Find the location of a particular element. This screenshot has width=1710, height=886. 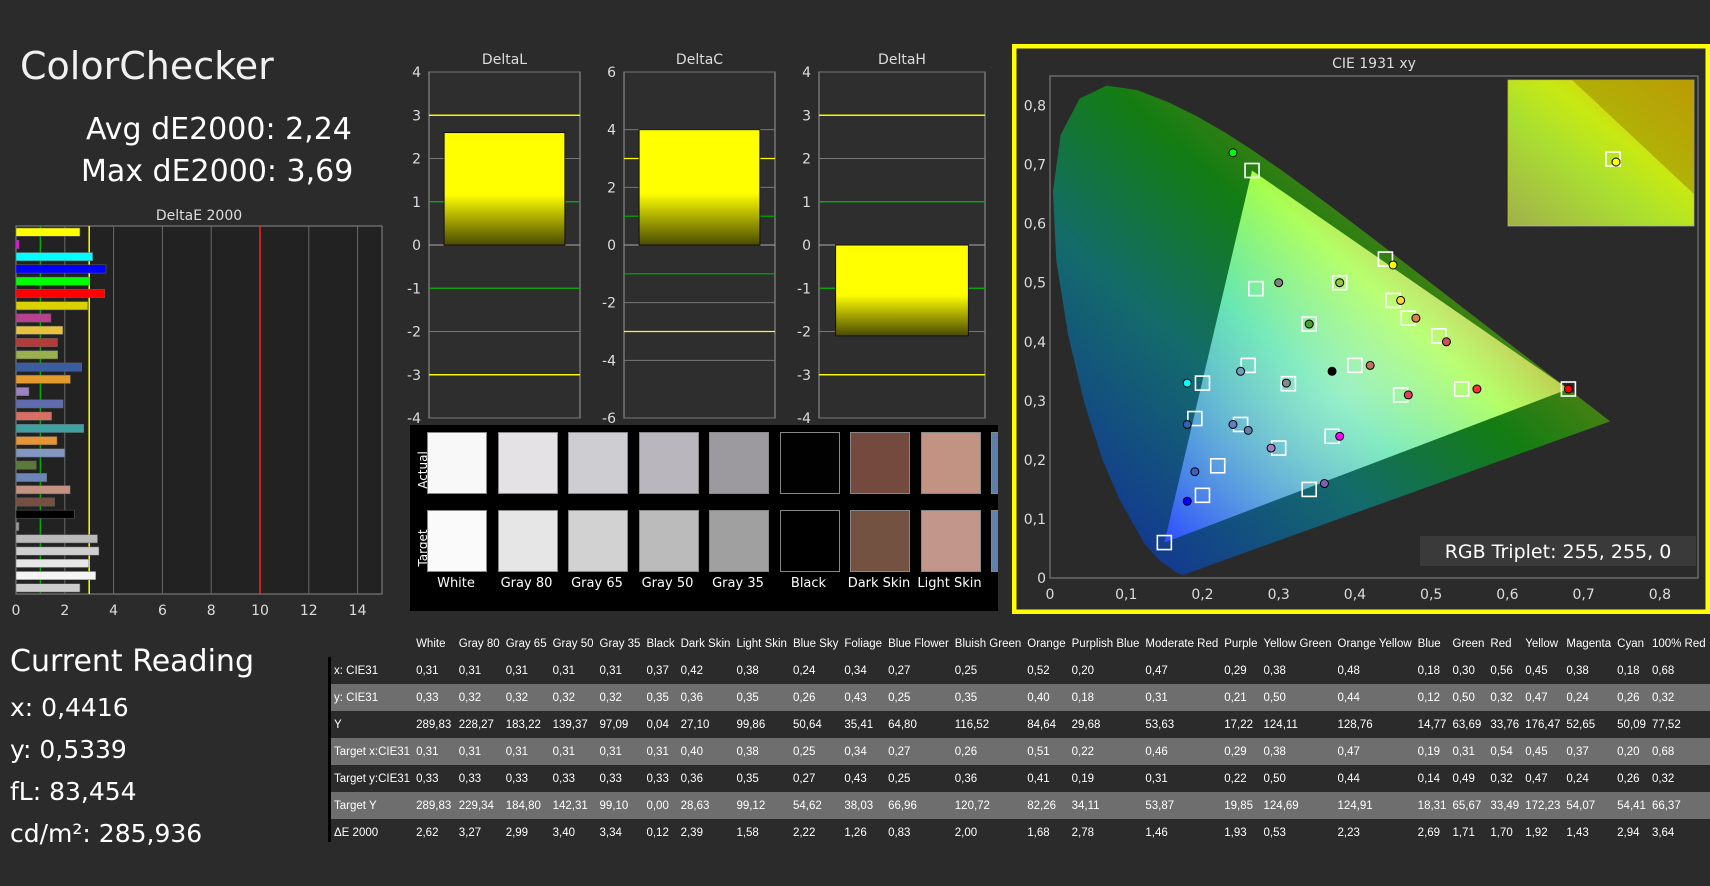

table-cell: 0,46 is located at coordinates (1182, 751).